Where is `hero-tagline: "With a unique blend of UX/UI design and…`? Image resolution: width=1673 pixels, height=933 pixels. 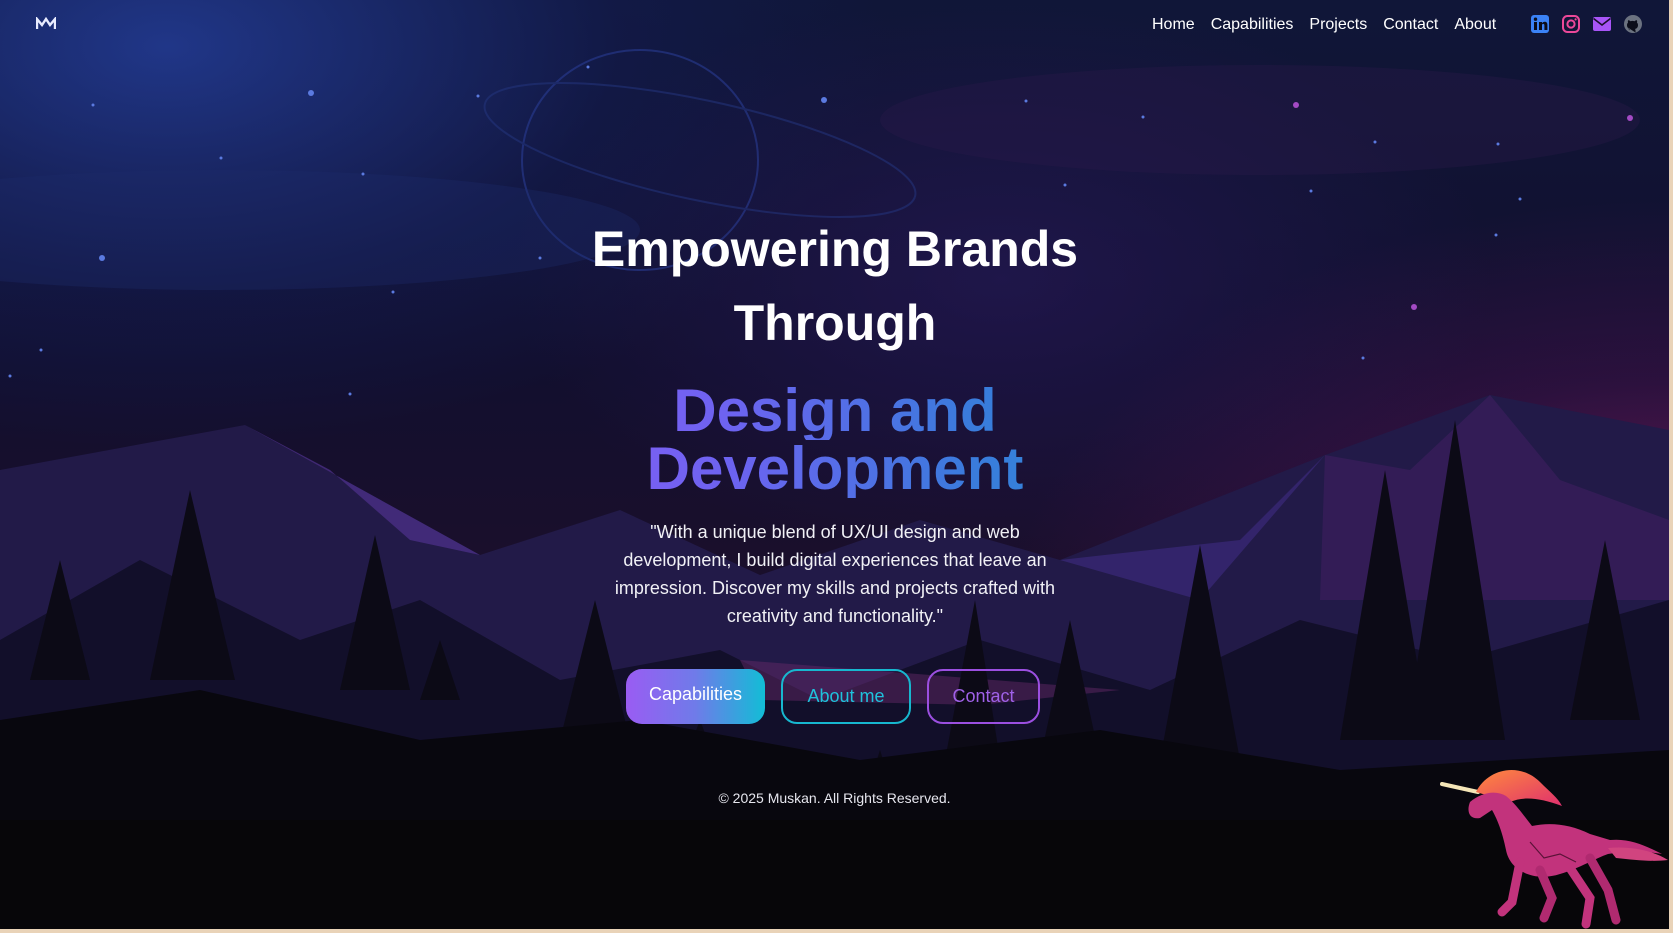 hero-tagline: "With a unique blend of UX/UI design and… is located at coordinates (835, 574).